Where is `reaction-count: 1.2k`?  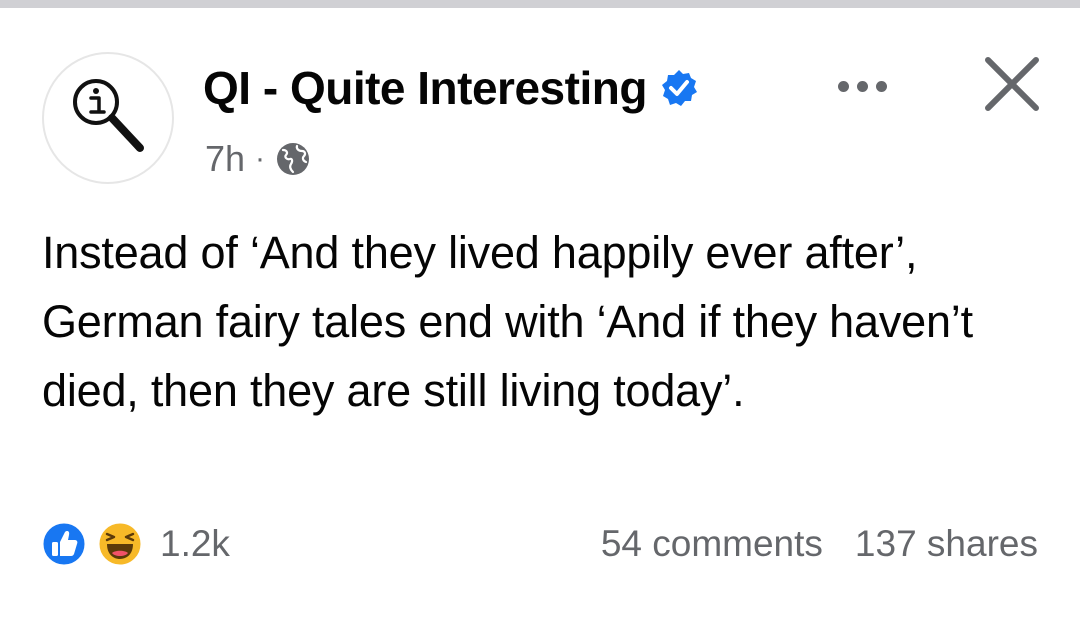
reaction-count: 1.2k is located at coordinates (195, 544).